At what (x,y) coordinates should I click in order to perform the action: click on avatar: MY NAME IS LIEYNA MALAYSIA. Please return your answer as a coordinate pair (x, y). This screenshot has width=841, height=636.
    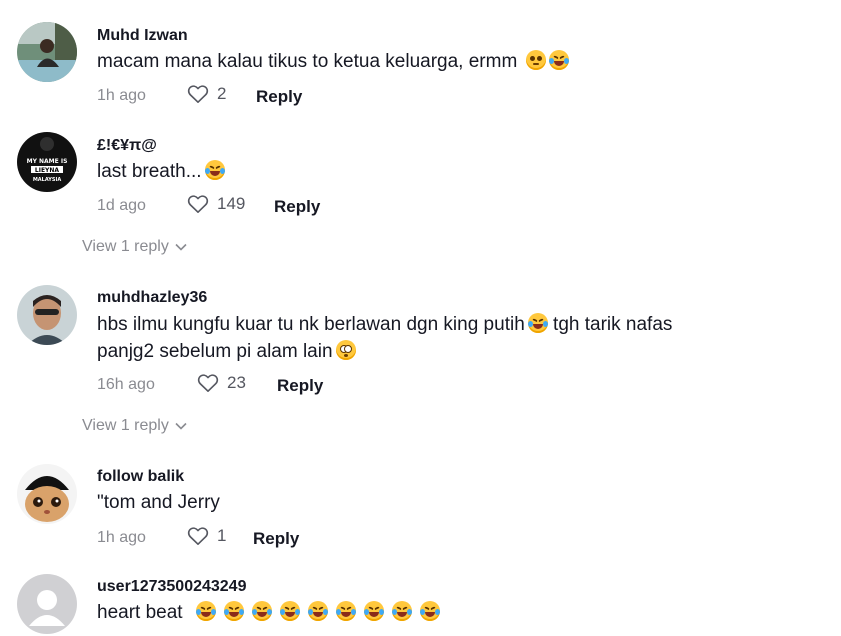
    Looking at the image, I should click on (47, 162).